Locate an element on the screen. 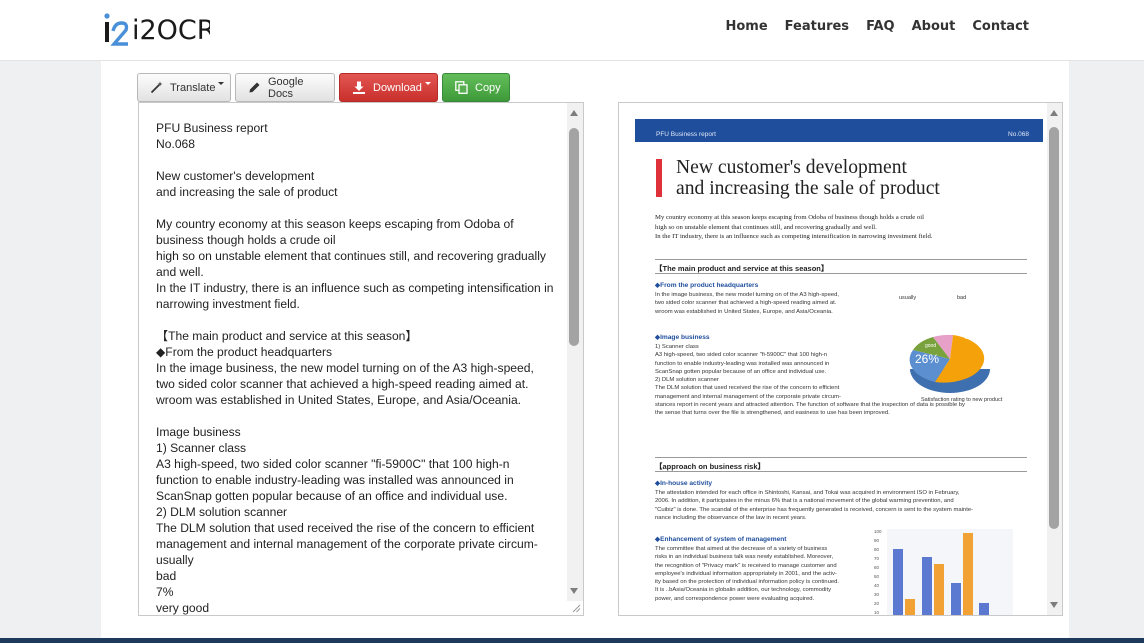 The image size is (1144, 643). image-scrollbar is located at coordinates (1054, 359).